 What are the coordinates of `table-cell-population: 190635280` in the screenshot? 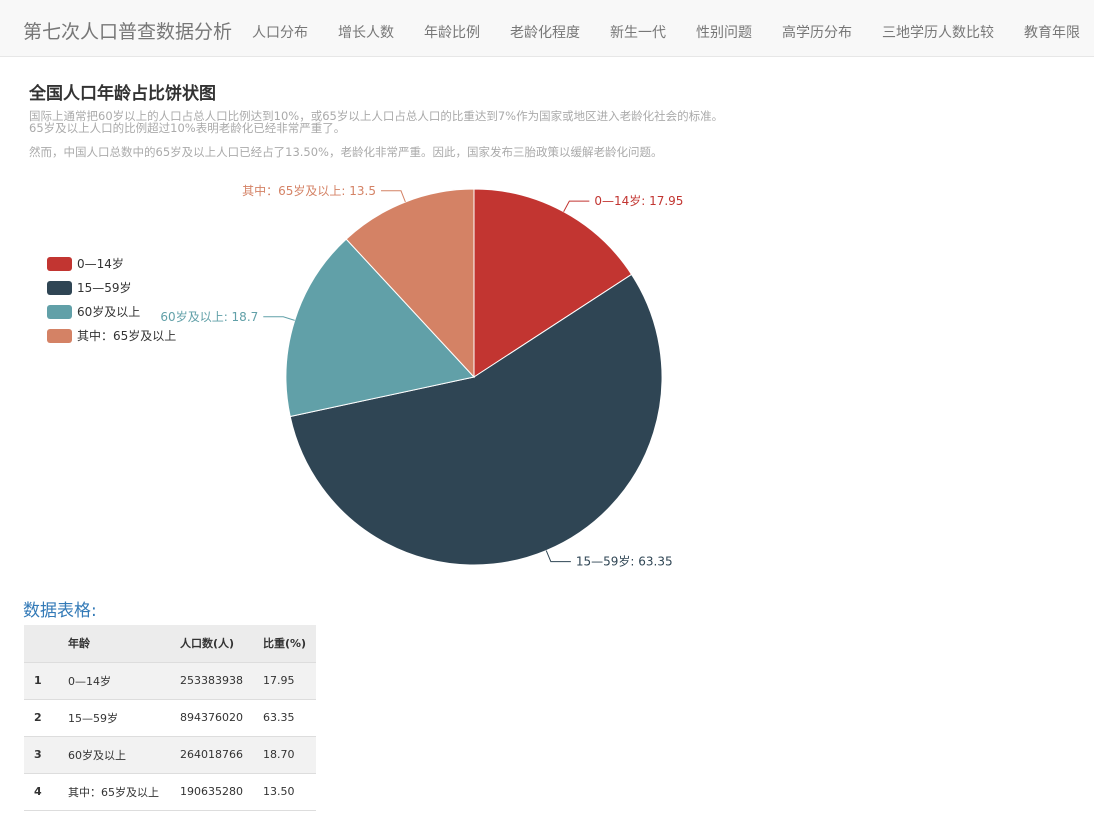 It's located at (211, 792).